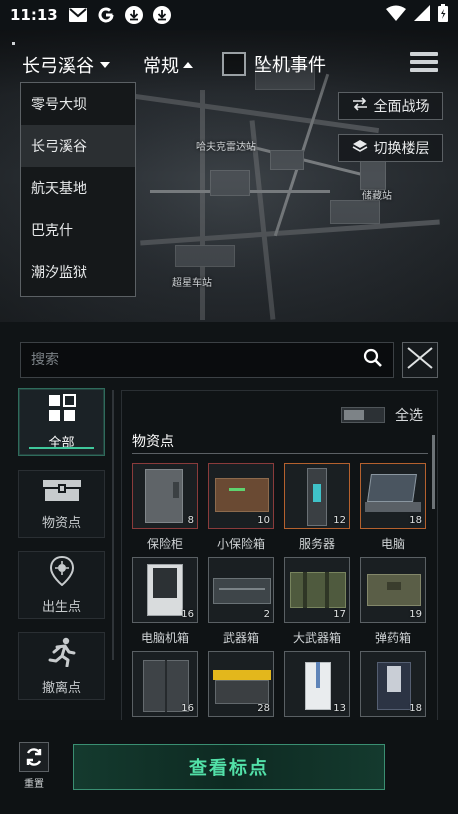 This screenshot has height=814, width=458. I want to click on running-man-icon, so click(62, 654).